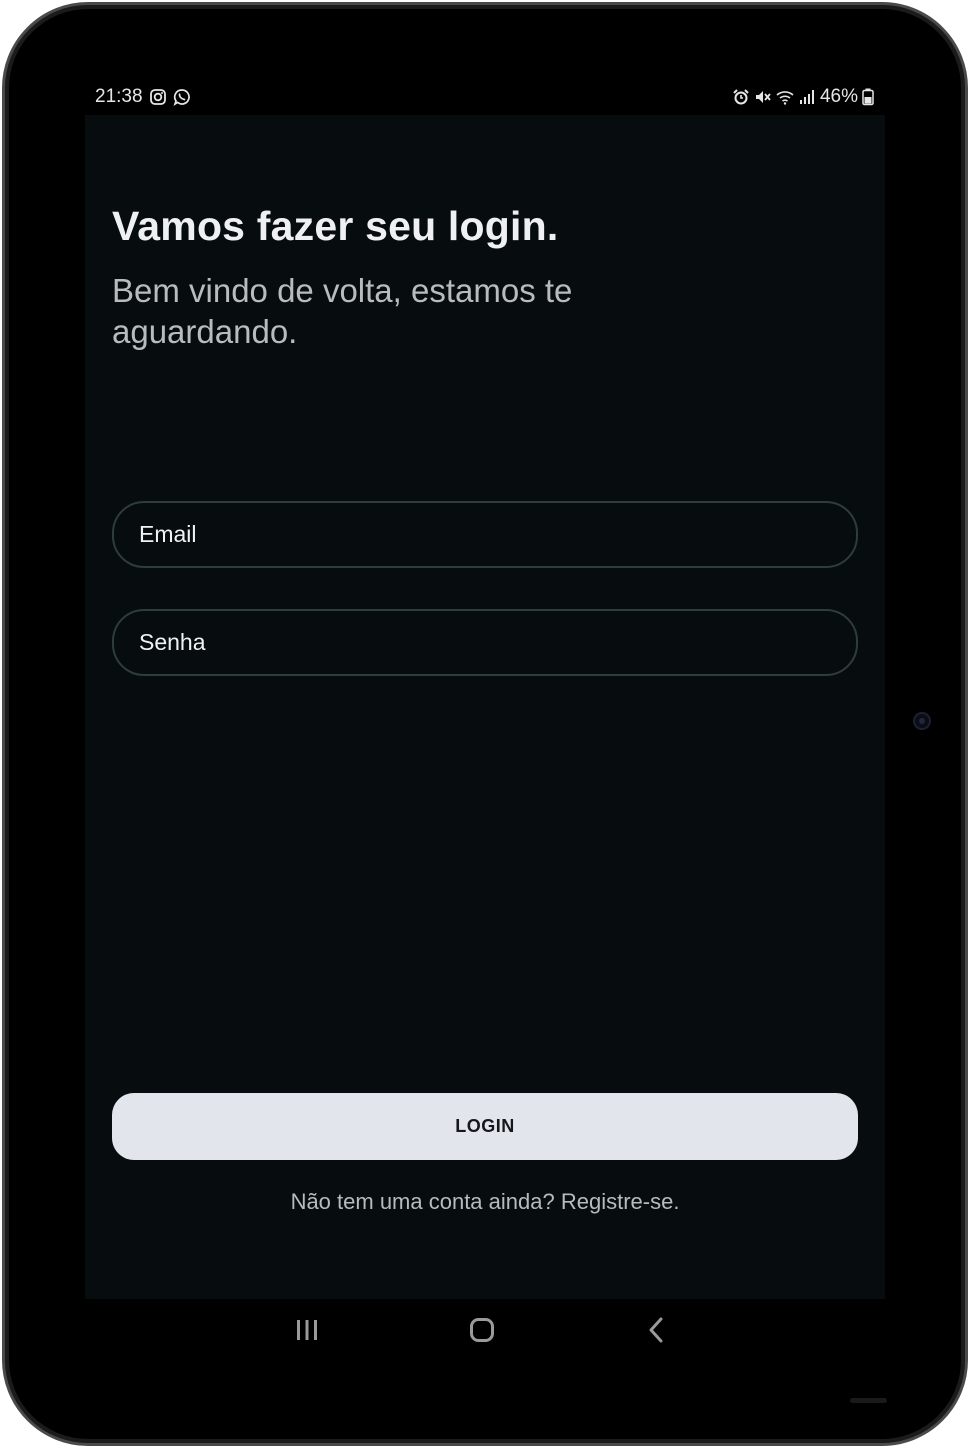  What do you see at coordinates (482, 1330) in the screenshot?
I see `home-icon` at bounding box center [482, 1330].